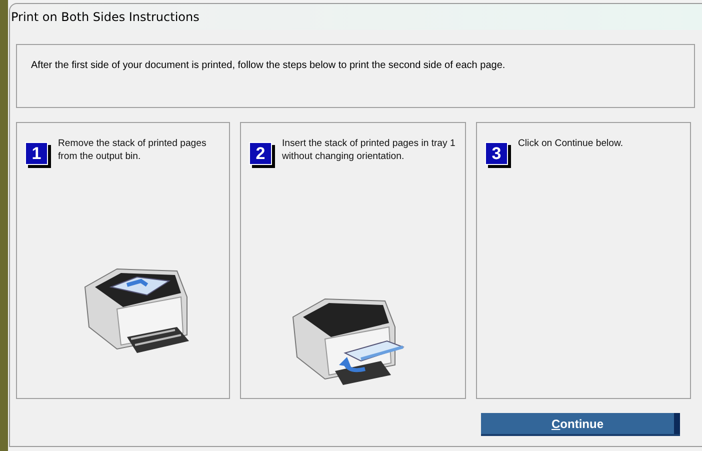  I want to click on step-number: 3, so click(496, 153).